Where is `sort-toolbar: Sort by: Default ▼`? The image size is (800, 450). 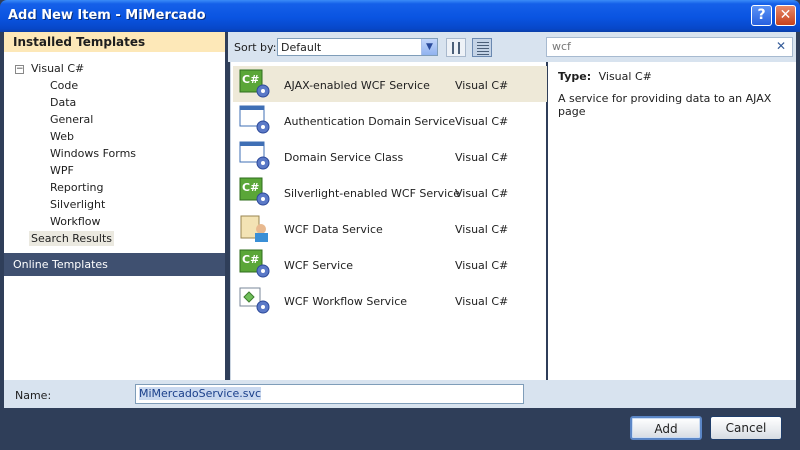 sort-toolbar: Sort by: Default ▼ is located at coordinates (387, 47).